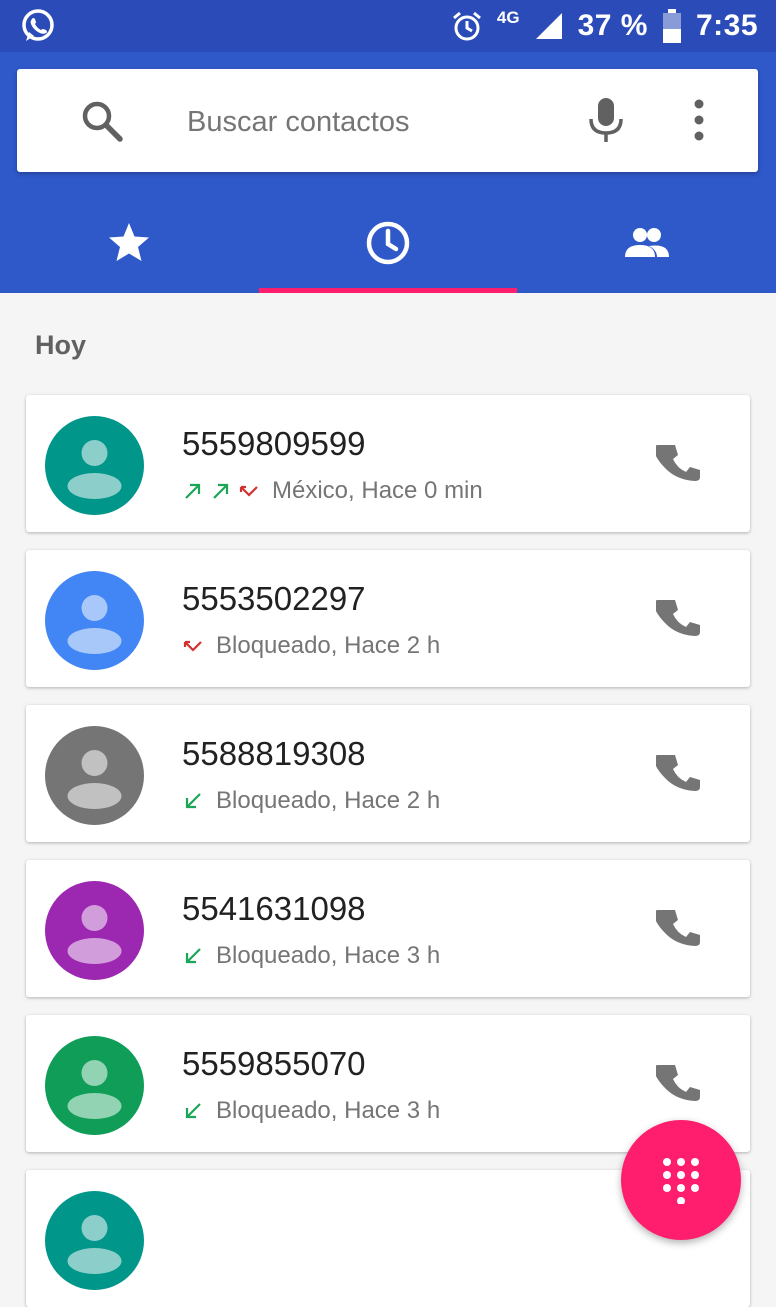  I want to click on call-detail: México, Hace 0 min, so click(332, 491).